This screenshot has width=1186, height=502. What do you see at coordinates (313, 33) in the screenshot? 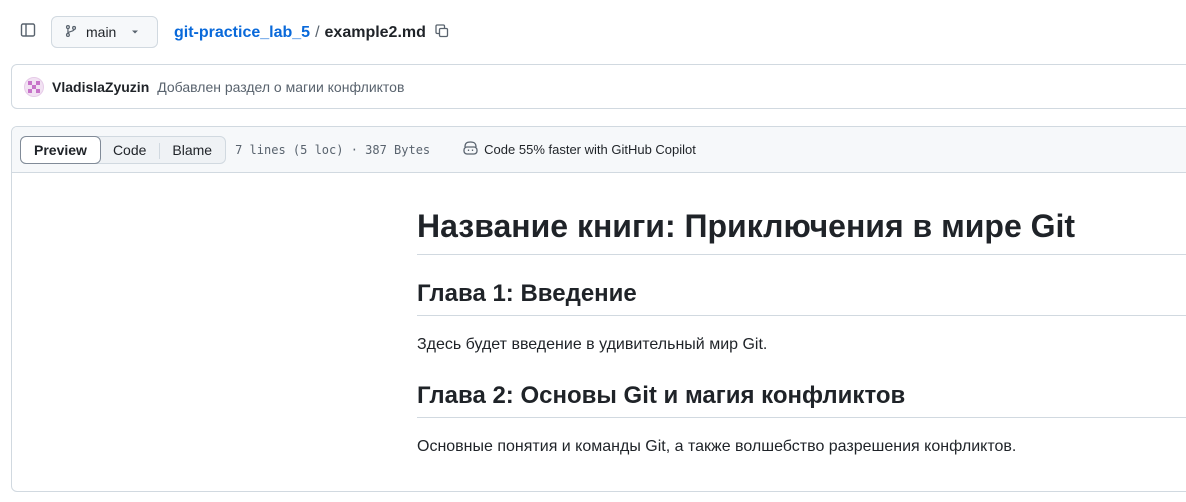
I see `breadcrumb: git-practice_lab_5 / example2.md` at bounding box center [313, 33].